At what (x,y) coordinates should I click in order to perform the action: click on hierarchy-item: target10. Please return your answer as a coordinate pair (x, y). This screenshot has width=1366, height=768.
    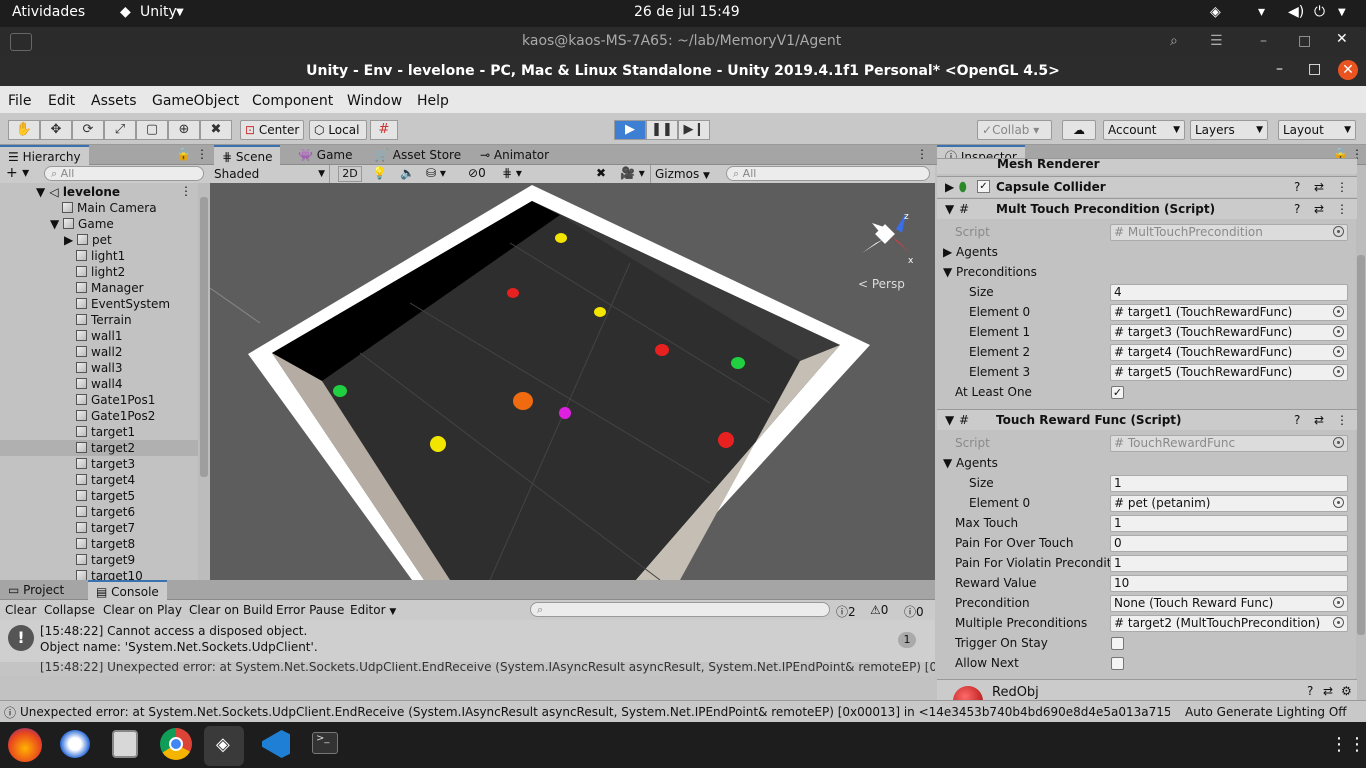
    Looking at the image, I should click on (109, 574).